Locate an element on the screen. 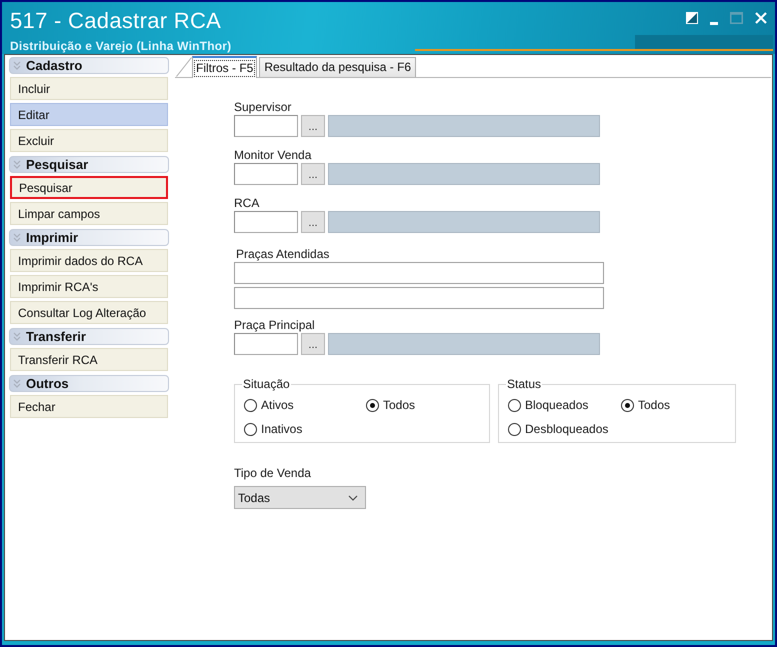 The height and width of the screenshot is (647, 777). contrast-icon is located at coordinates (692, 18).